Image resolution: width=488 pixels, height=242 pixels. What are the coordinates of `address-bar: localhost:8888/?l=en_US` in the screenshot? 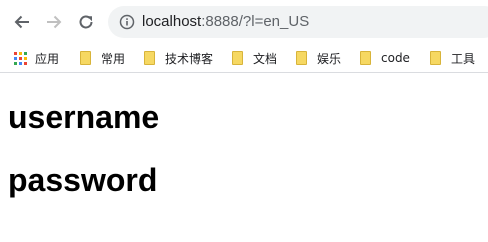 It's located at (298, 22).